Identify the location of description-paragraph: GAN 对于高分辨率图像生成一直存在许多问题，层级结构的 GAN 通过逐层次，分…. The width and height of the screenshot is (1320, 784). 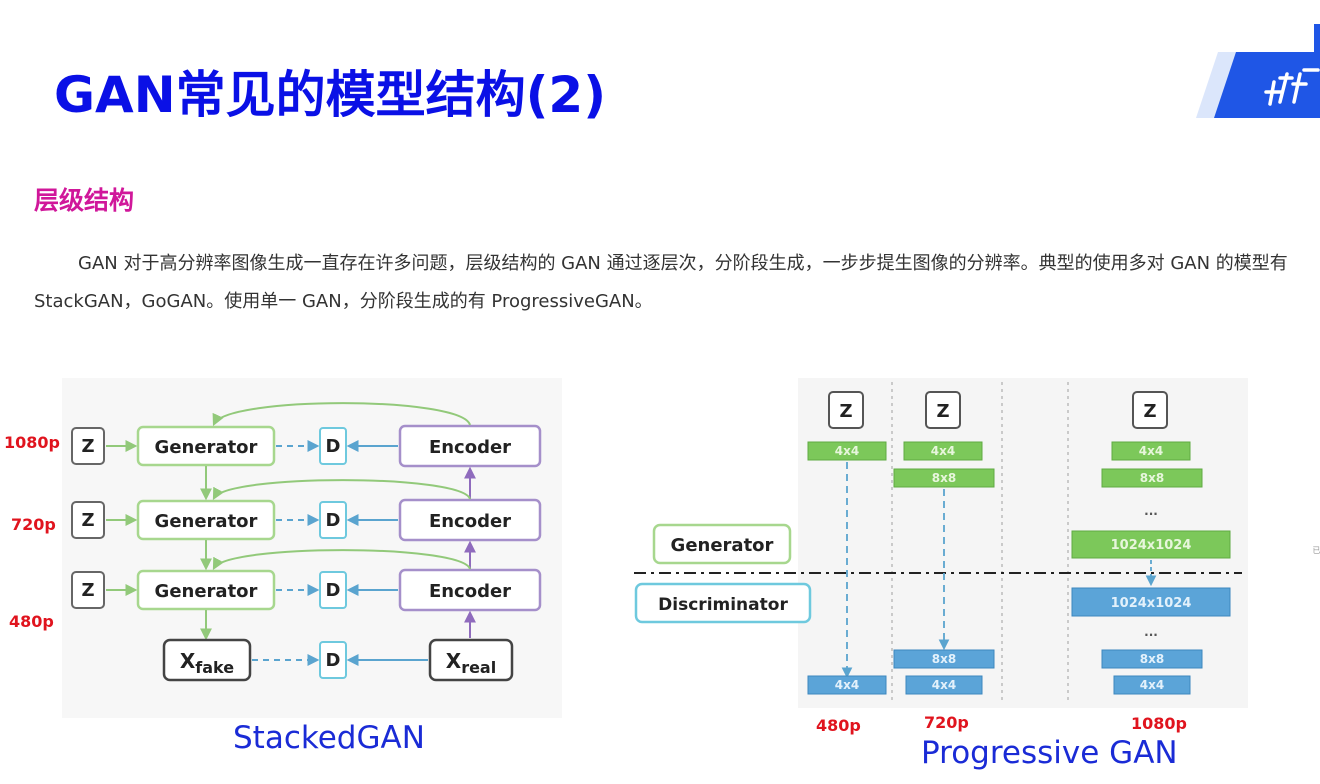
(661, 282).